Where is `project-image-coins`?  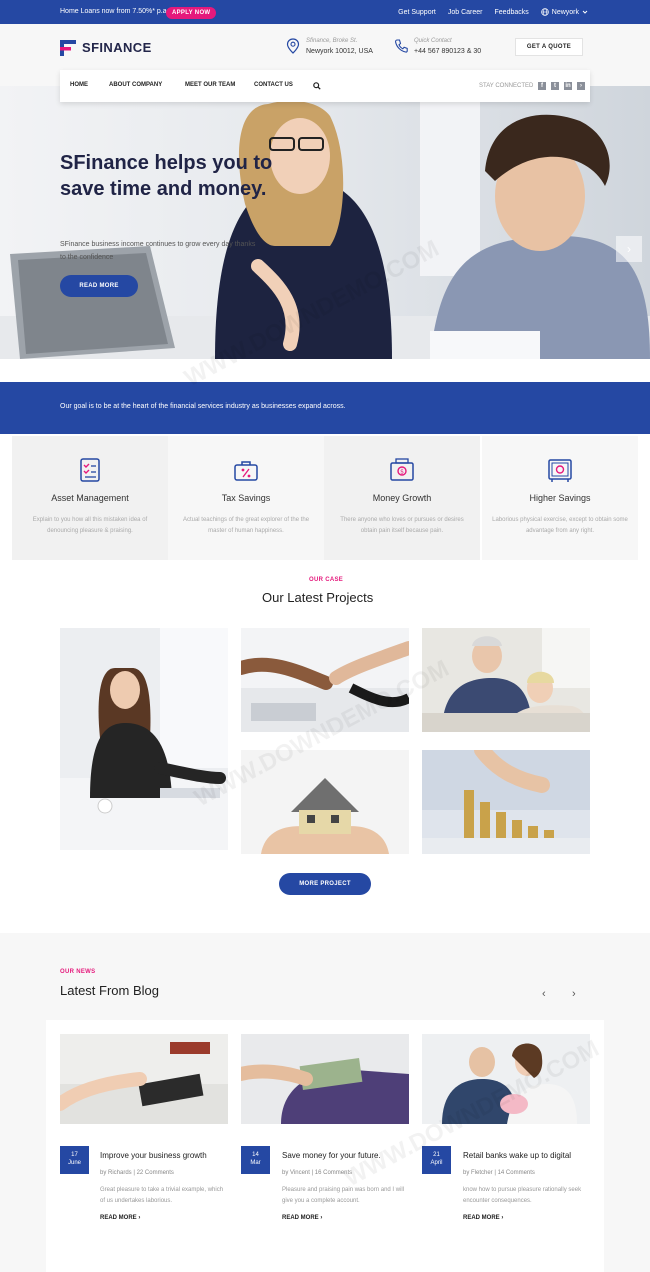 project-image-coins is located at coordinates (506, 802).